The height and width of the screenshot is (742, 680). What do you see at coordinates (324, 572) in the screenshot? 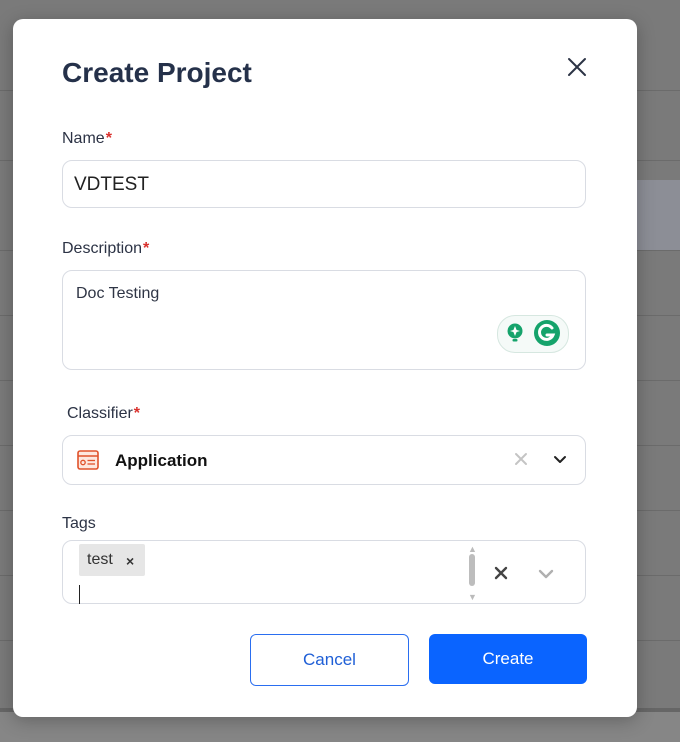
I see `tags-multiselect: test × ▲ ▼` at bounding box center [324, 572].